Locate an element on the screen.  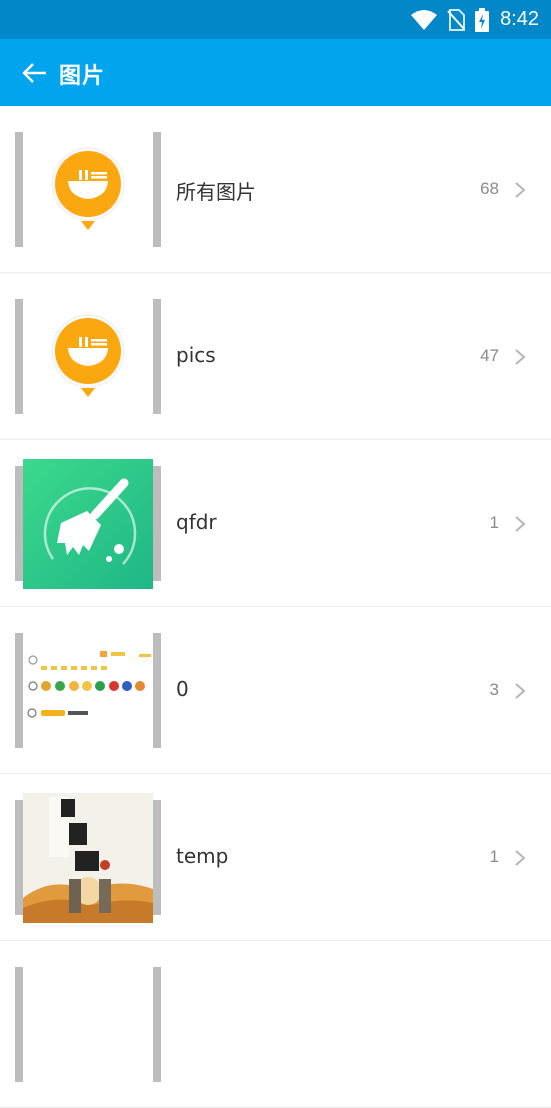
page-title: 图片 is located at coordinates (82, 76).